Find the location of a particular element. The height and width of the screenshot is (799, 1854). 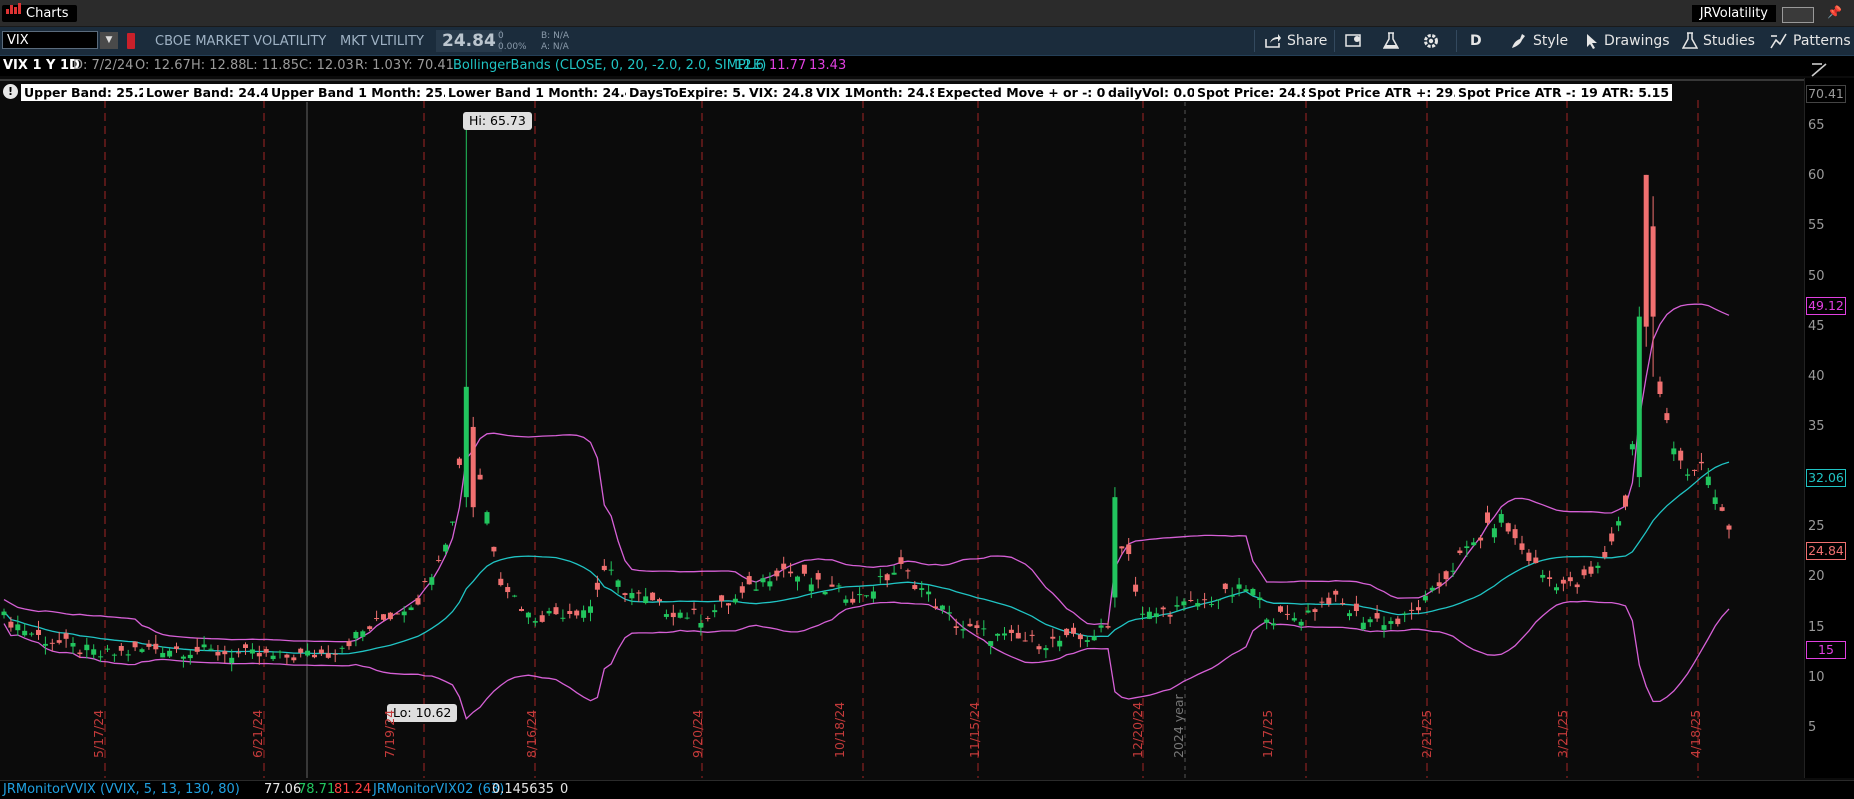

price-tick: 25 is located at coordinates (1816, 527).